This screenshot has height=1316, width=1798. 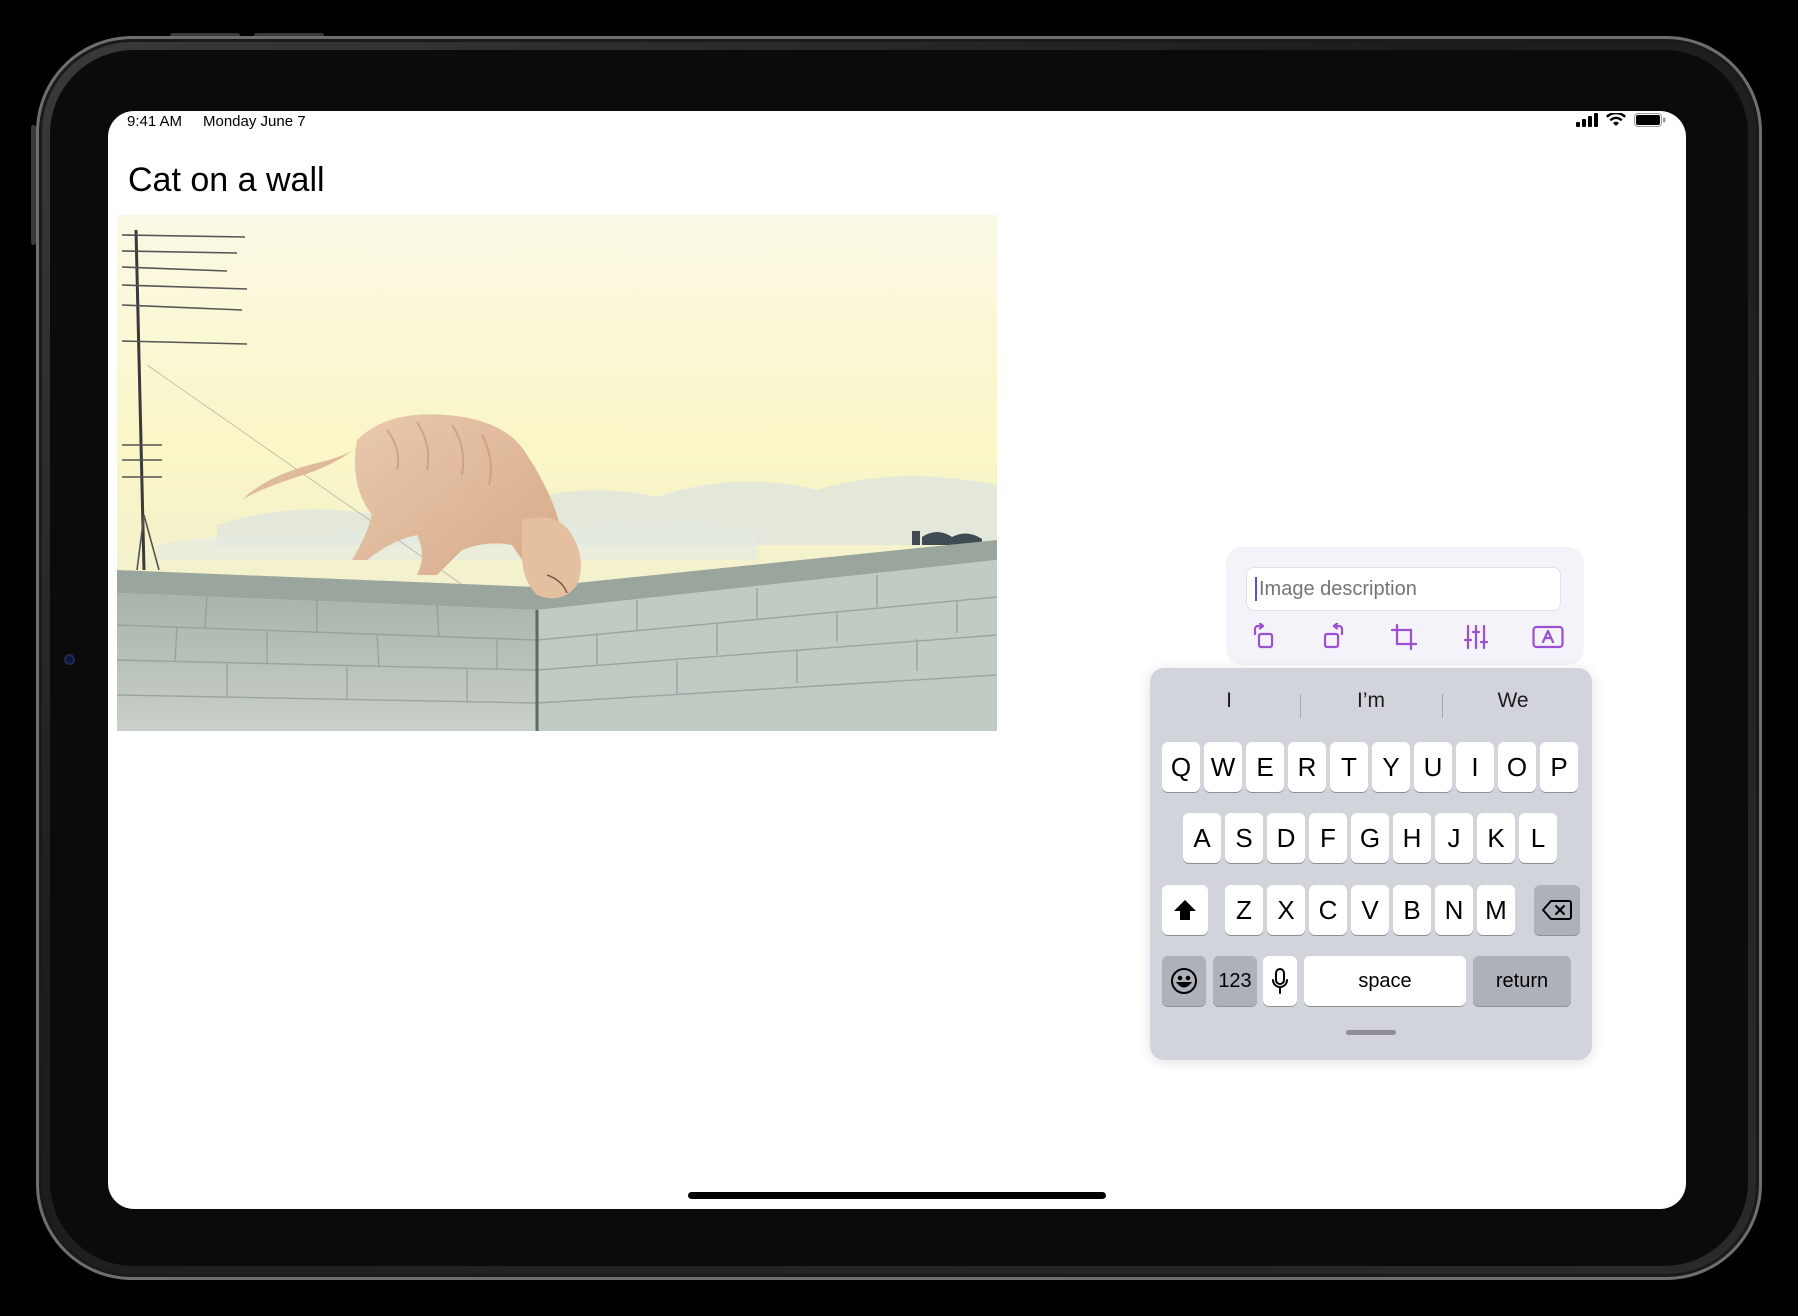 What do you see at coordinates (1328, 838) in the screenshot?
I see `key-f: F` at bounding box center [1328, 838].